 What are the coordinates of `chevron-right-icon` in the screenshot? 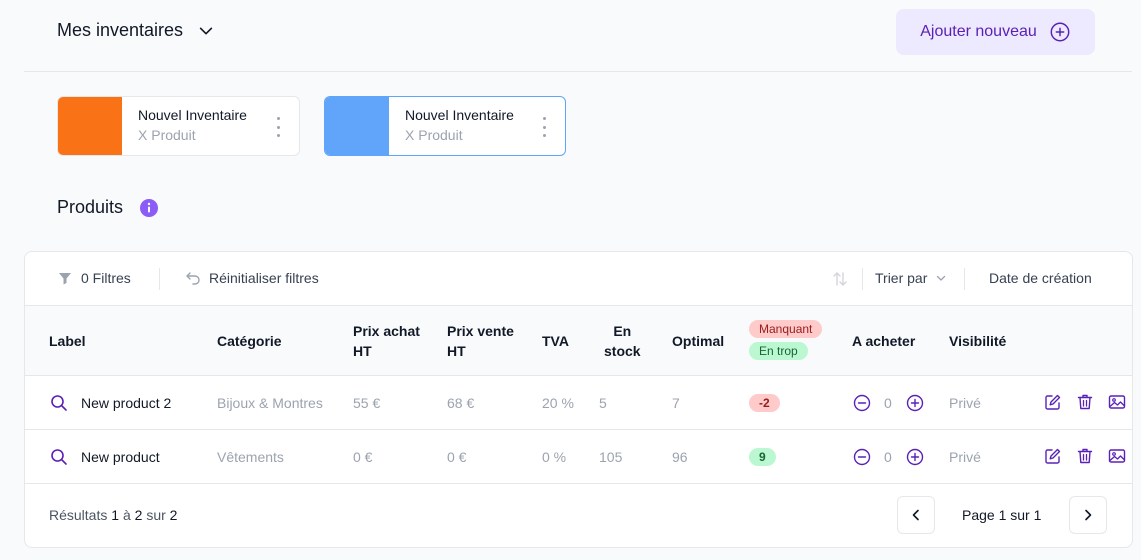 It's located at (1088, 515).